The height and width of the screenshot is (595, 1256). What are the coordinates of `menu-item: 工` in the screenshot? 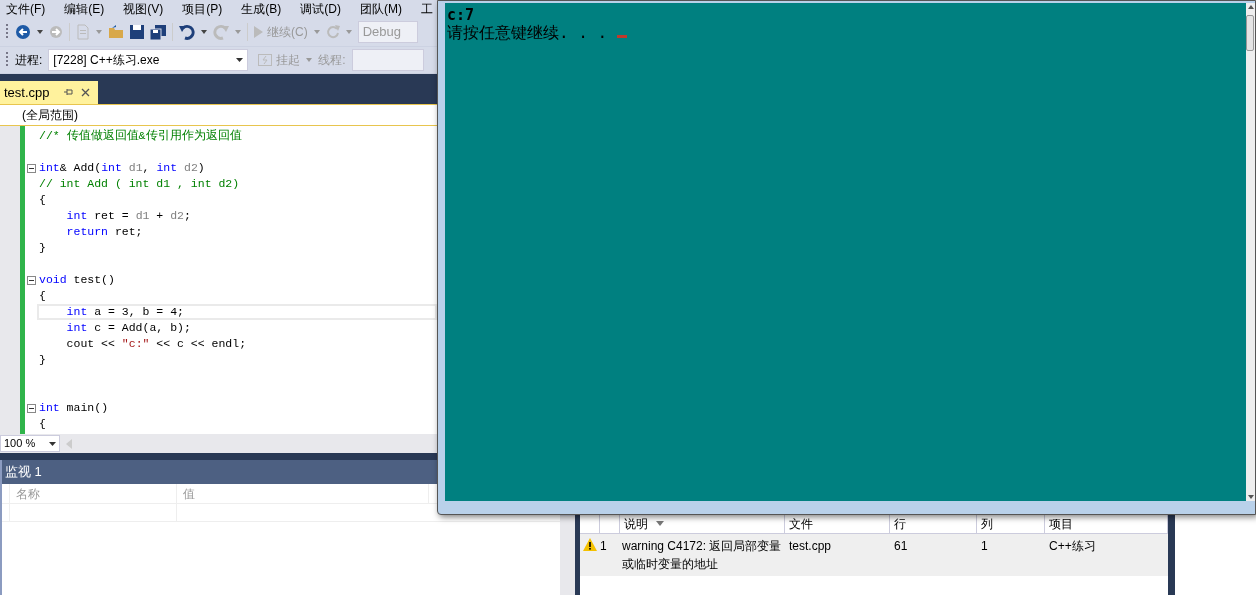 It's located at (427, 9).